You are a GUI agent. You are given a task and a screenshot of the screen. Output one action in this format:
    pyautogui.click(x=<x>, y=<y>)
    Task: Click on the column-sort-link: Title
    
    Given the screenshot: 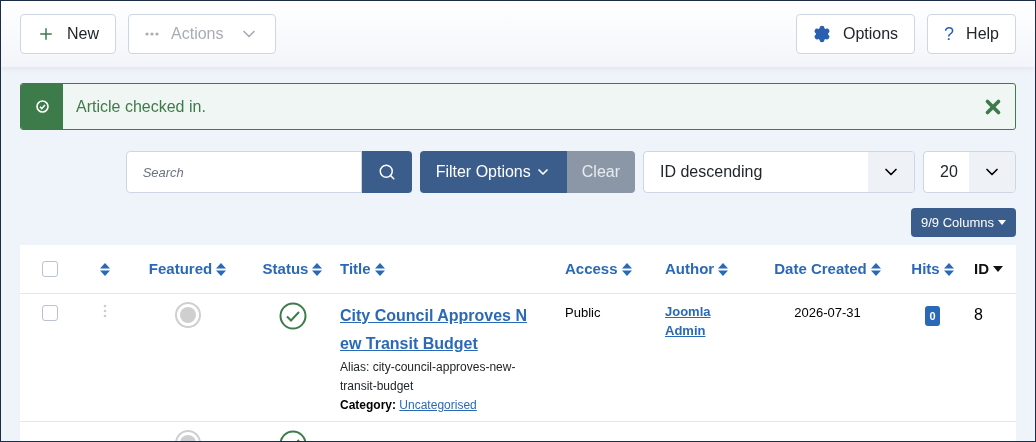 What is the action you would take?
    pyautogui.click(x=362, y=269)
    